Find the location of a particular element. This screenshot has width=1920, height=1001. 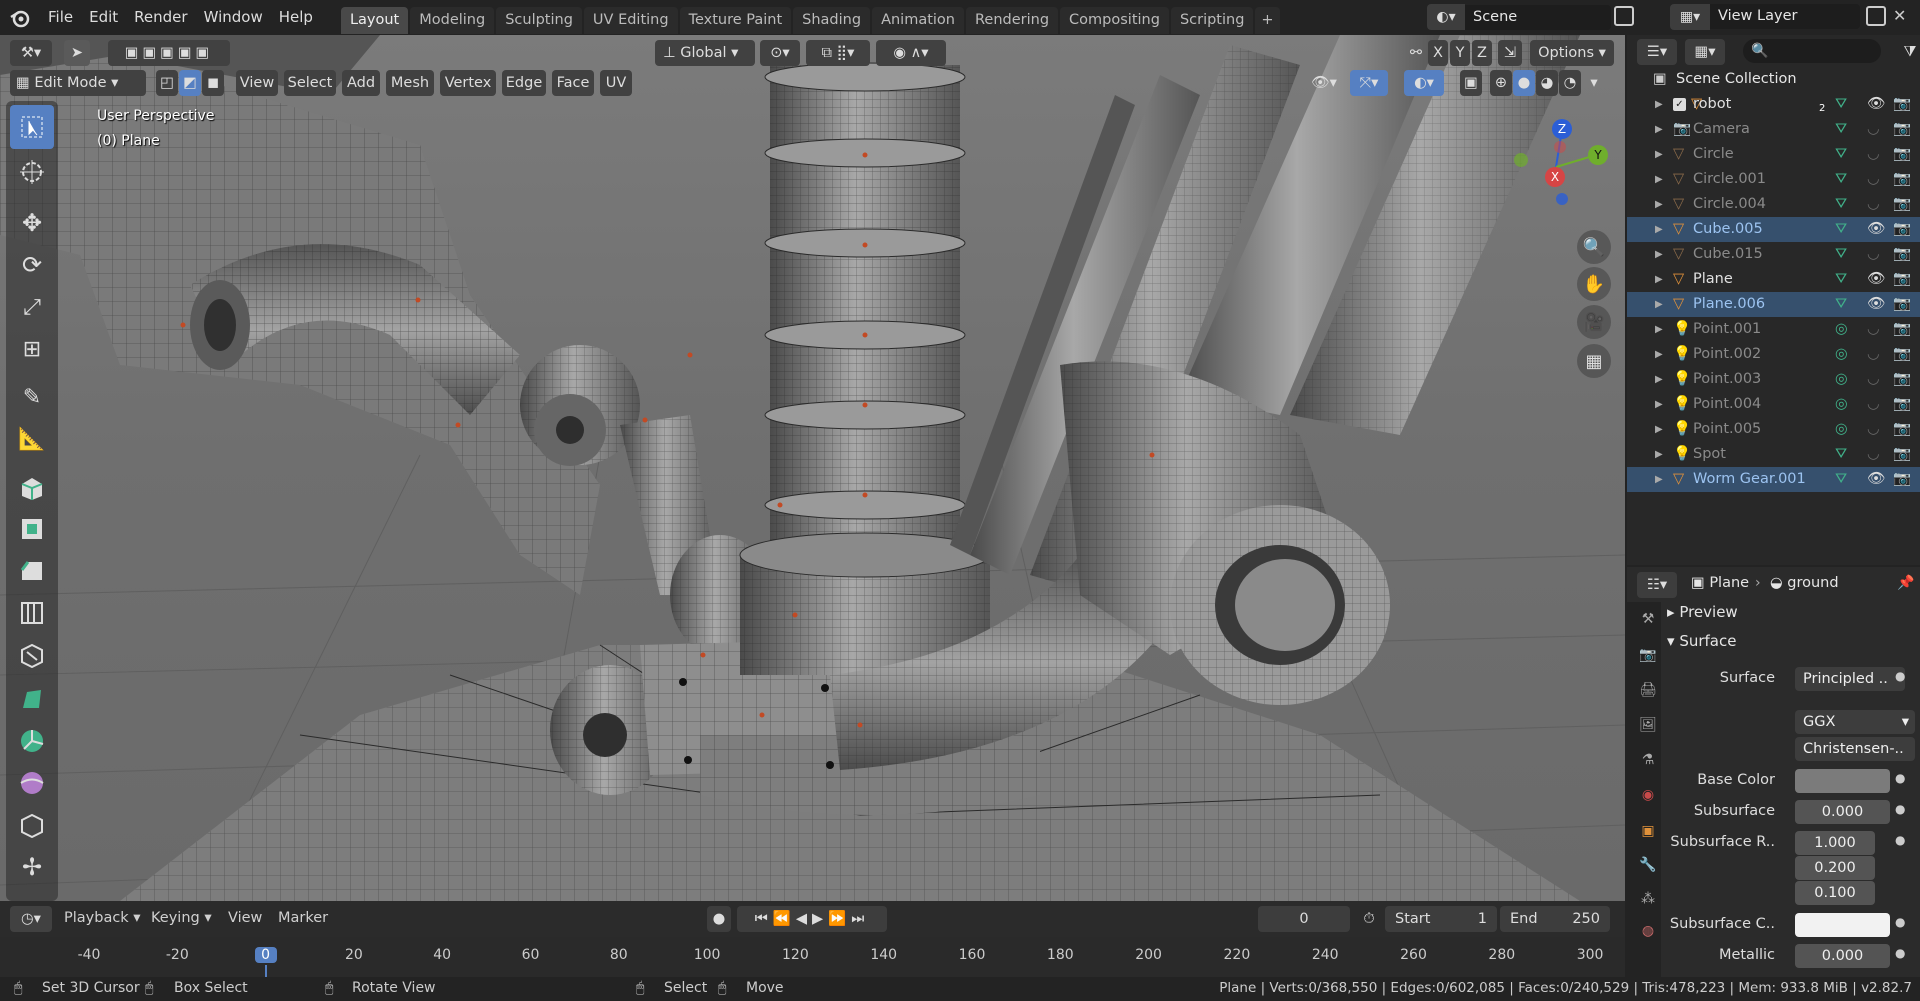

header-menu-add: Add is located at coordinates (361, 83).